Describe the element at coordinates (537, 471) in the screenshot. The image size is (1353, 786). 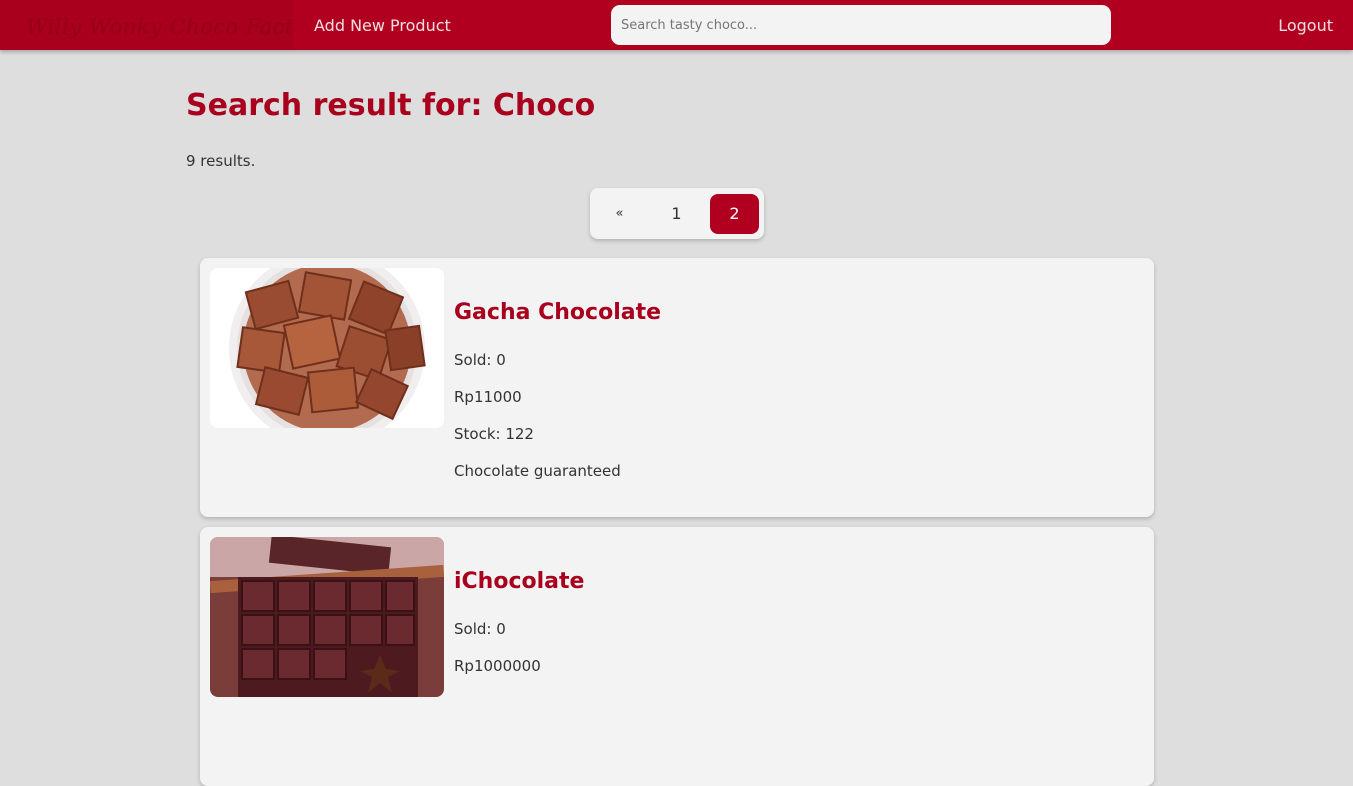
I see `product-description: Chocolate guaranteed` at that location.